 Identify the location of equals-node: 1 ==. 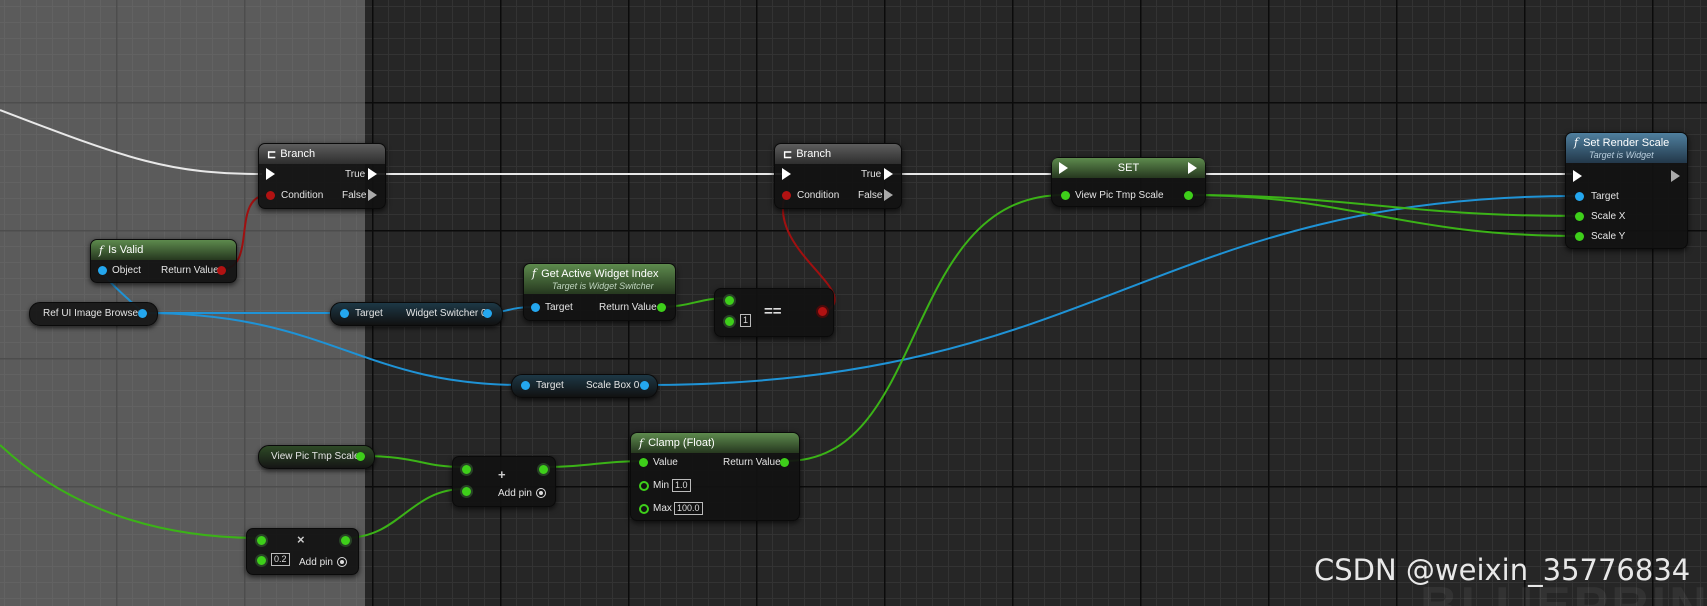
(774, 312).